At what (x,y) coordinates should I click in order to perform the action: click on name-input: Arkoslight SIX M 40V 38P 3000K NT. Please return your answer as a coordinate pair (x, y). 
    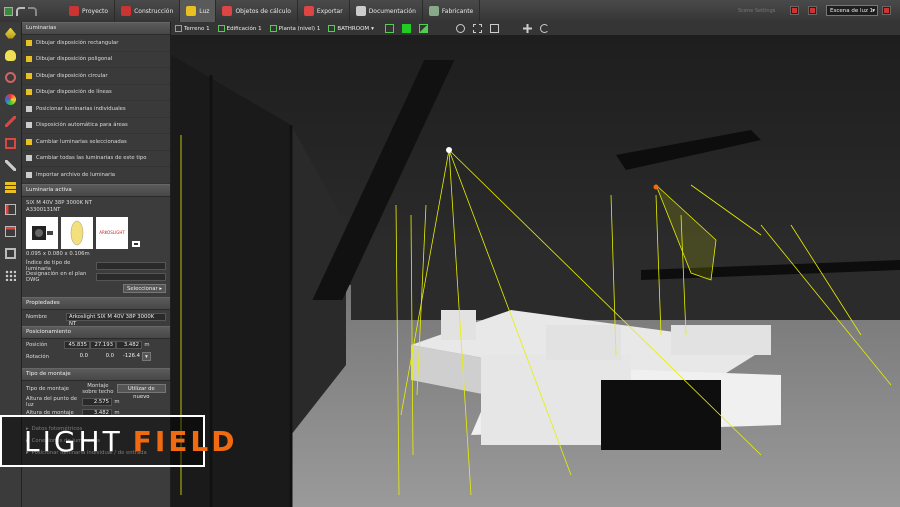
    Looking at the image, I should click on (116, 319).